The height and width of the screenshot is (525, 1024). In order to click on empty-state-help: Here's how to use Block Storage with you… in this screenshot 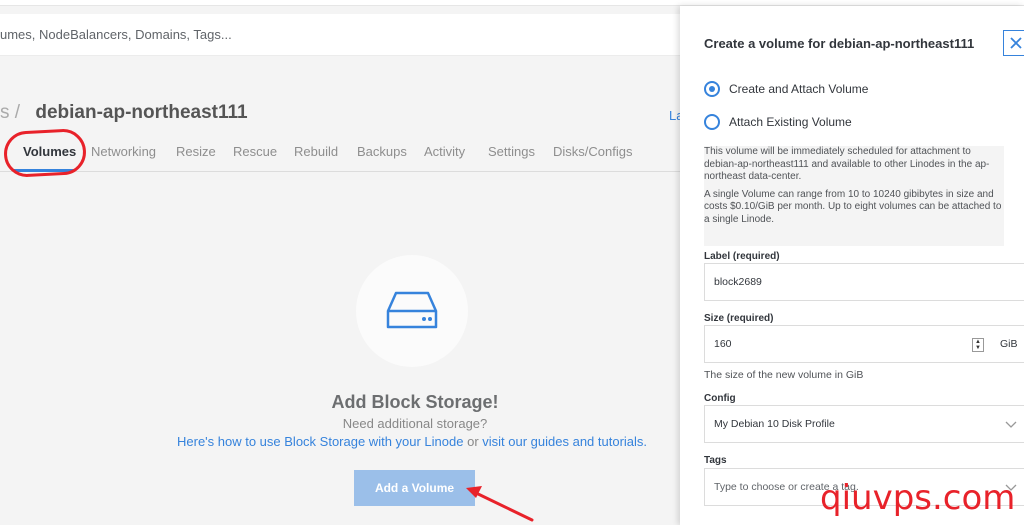, I will do `click(412, 441)`.